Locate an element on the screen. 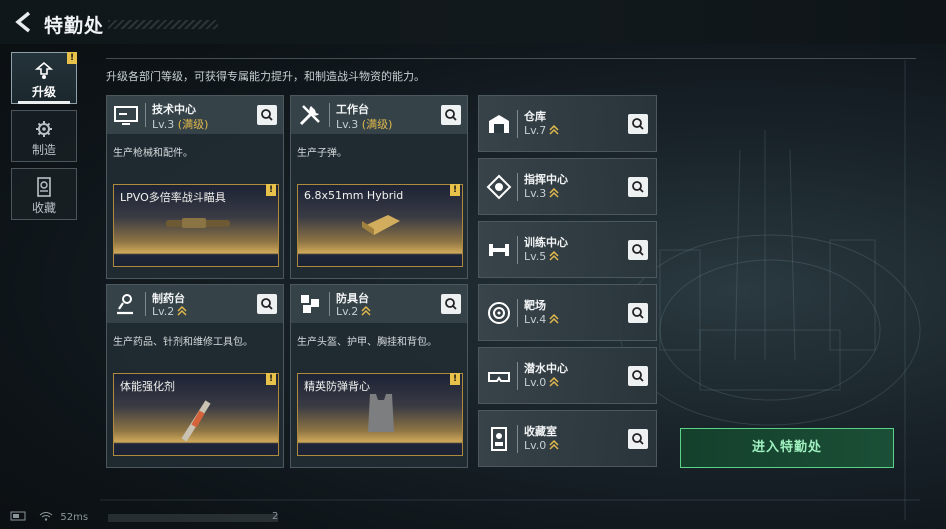 The image size is (946, 529). card-header: 防具台 Lv.2 is located at coordinates (379, 304).